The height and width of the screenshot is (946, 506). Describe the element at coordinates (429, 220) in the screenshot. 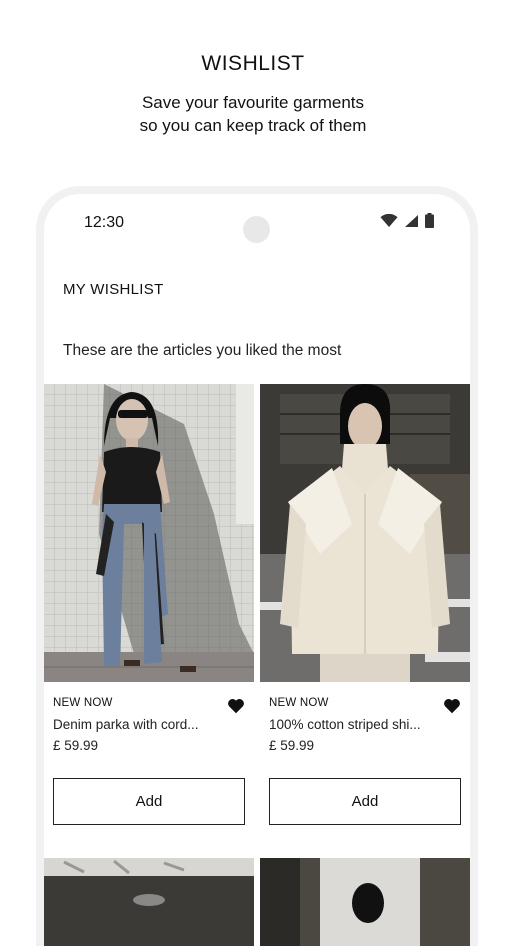

I see `battery-icon` at that location.